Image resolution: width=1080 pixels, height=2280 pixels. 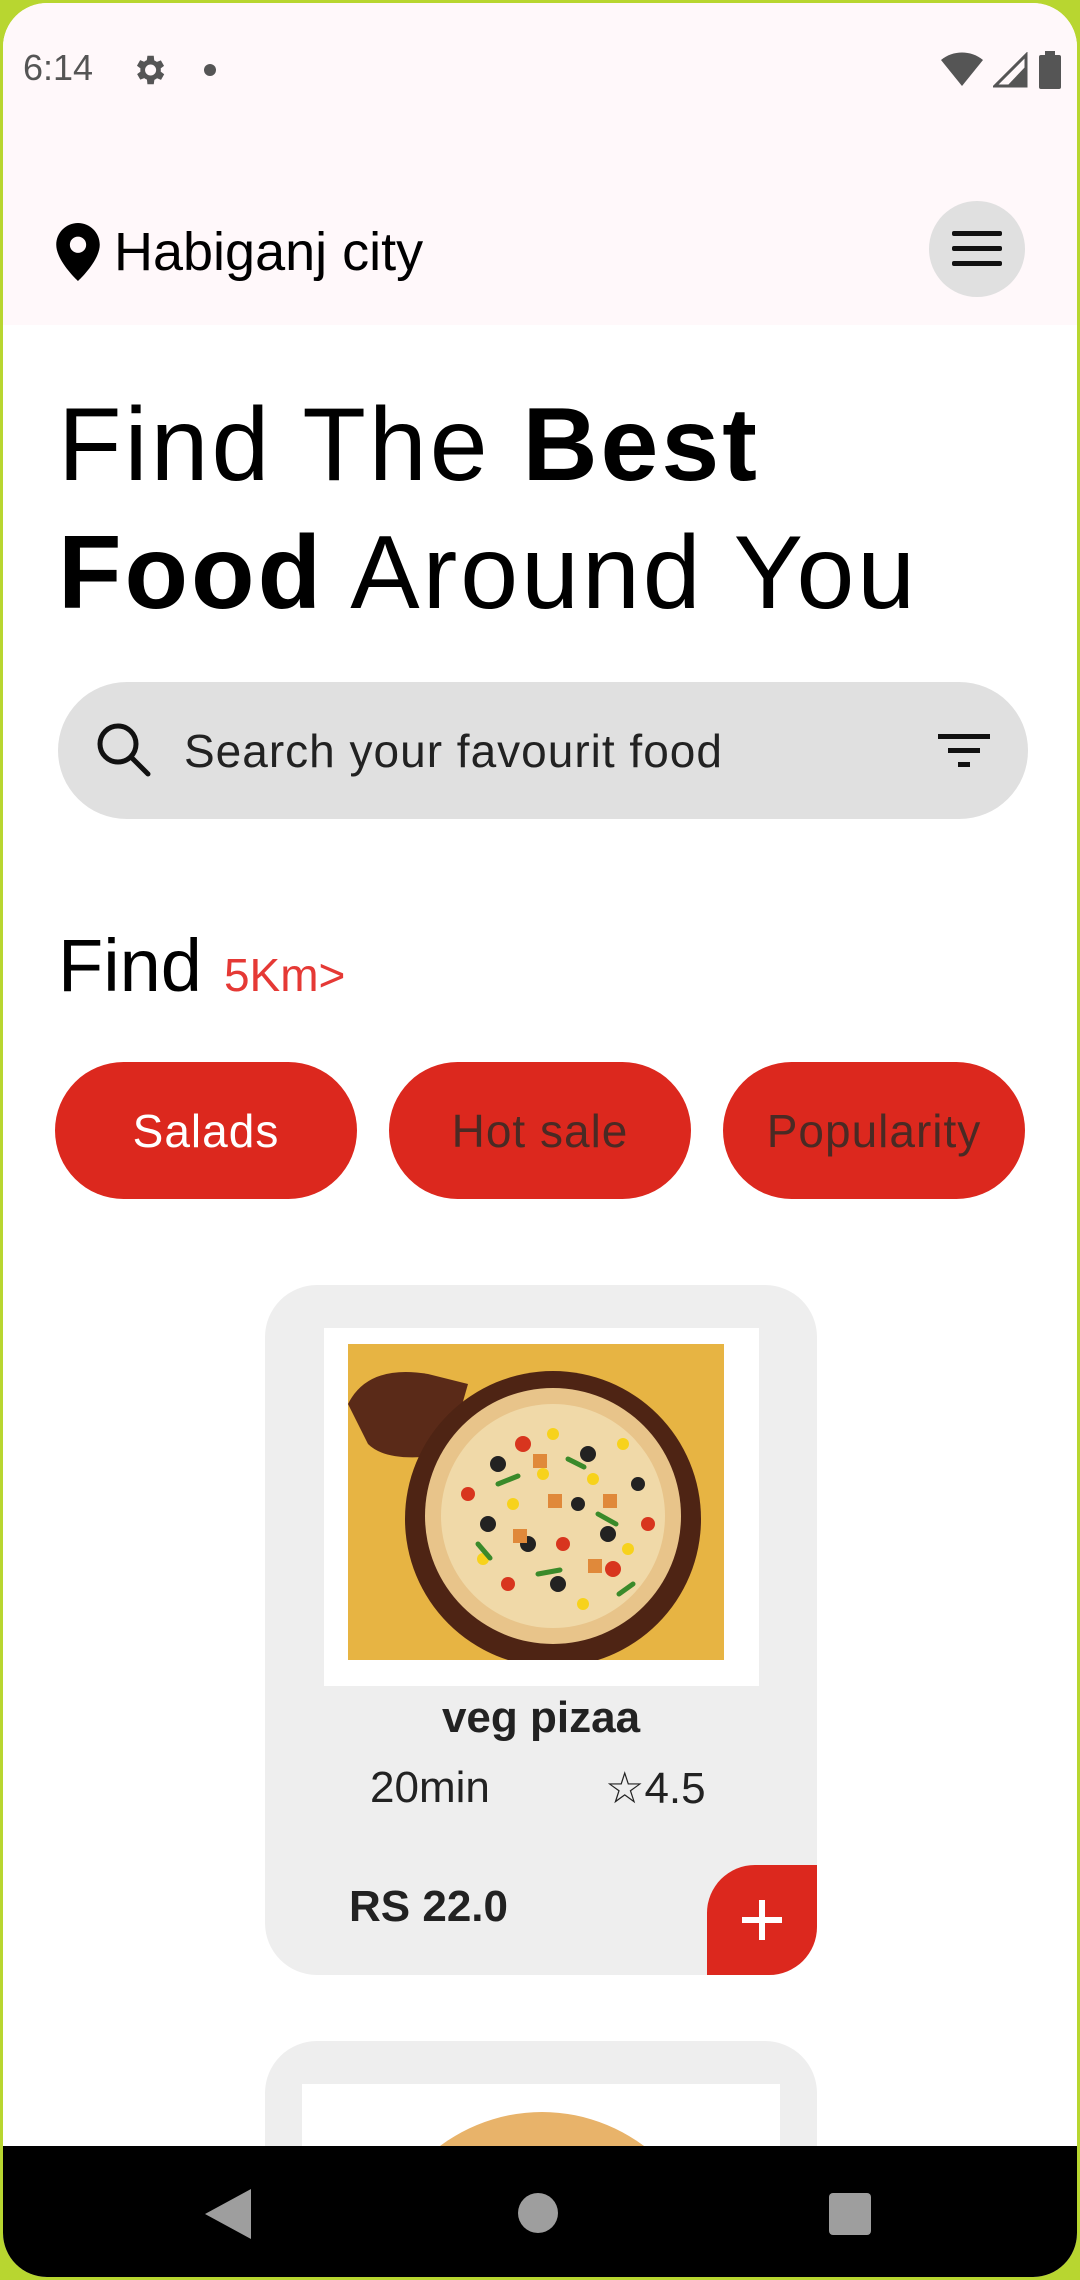 I want to click on plus-icon, so click(x=762, y=1920).